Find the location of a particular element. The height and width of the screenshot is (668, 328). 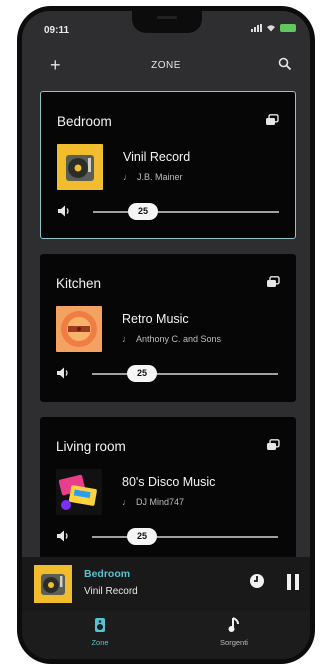

battery-icon is located at coordinates (288, 28).